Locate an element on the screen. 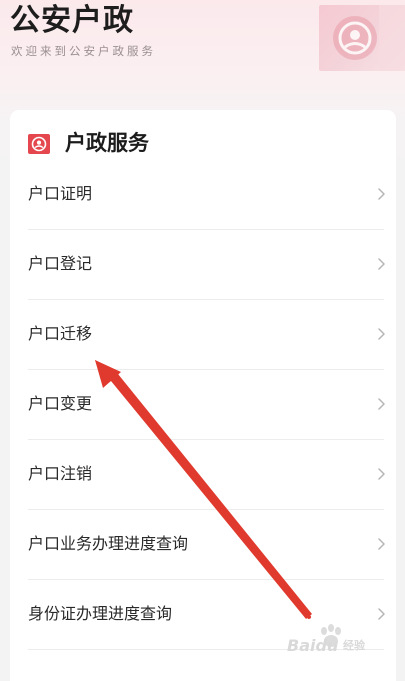  menu-item-hukou-change: 户口变更 is located at coordinates (203, 405).